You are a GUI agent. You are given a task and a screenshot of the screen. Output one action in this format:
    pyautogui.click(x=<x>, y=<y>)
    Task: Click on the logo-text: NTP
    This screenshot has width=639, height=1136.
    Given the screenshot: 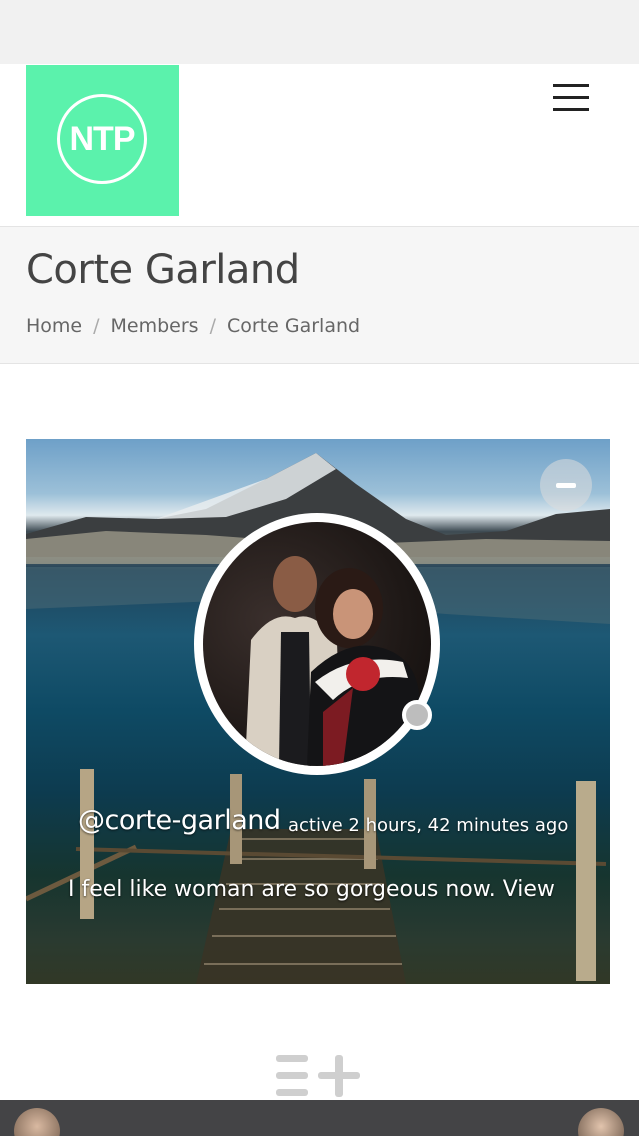 What is the action you would take?
    pyautogui.click(x=102, y=139)
    